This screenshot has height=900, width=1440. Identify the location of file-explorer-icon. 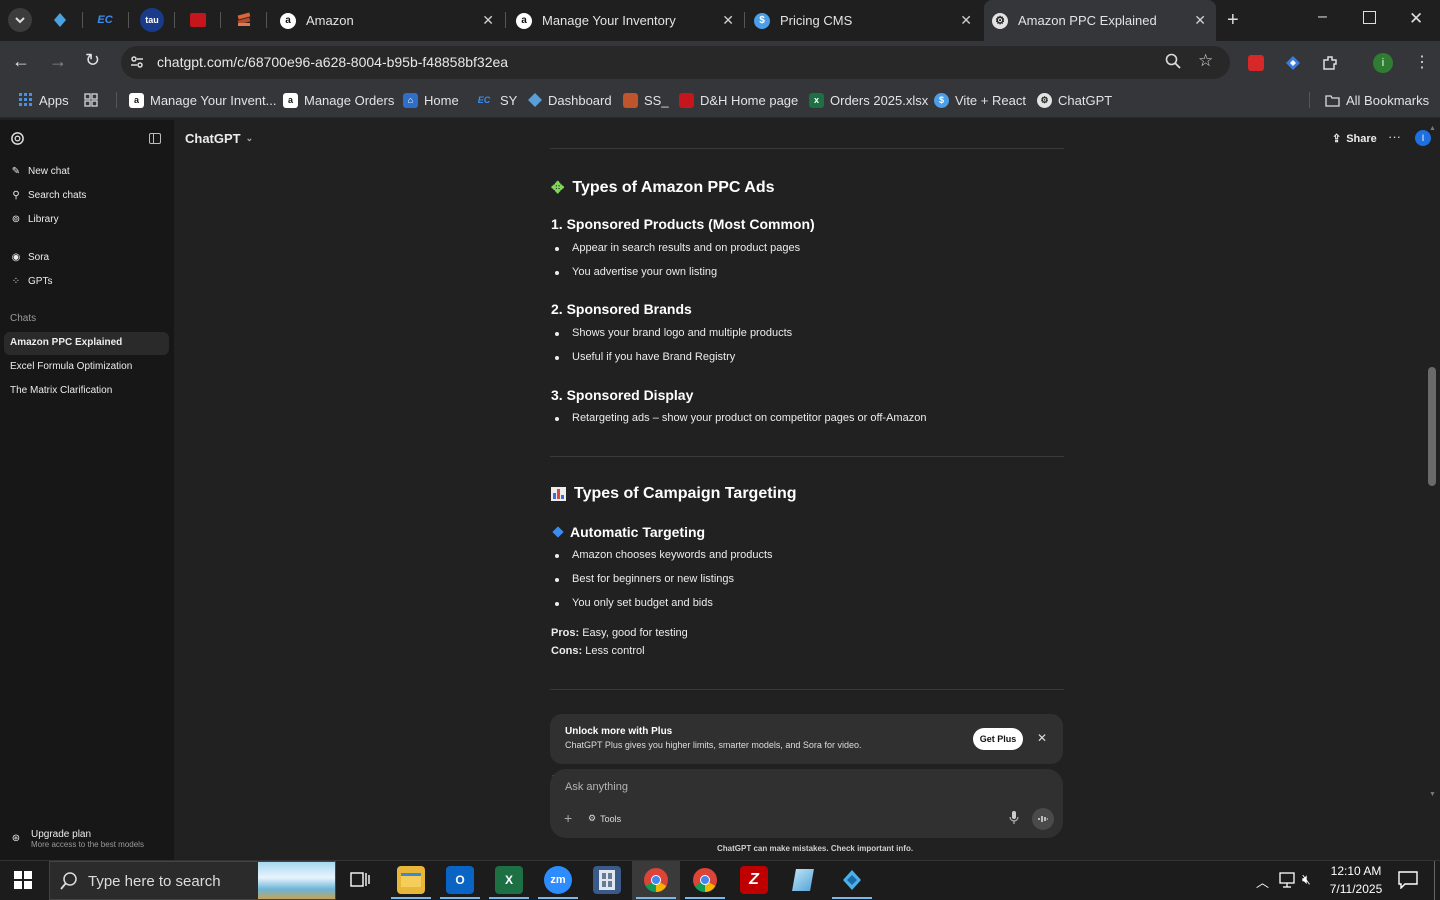
(411, 880).